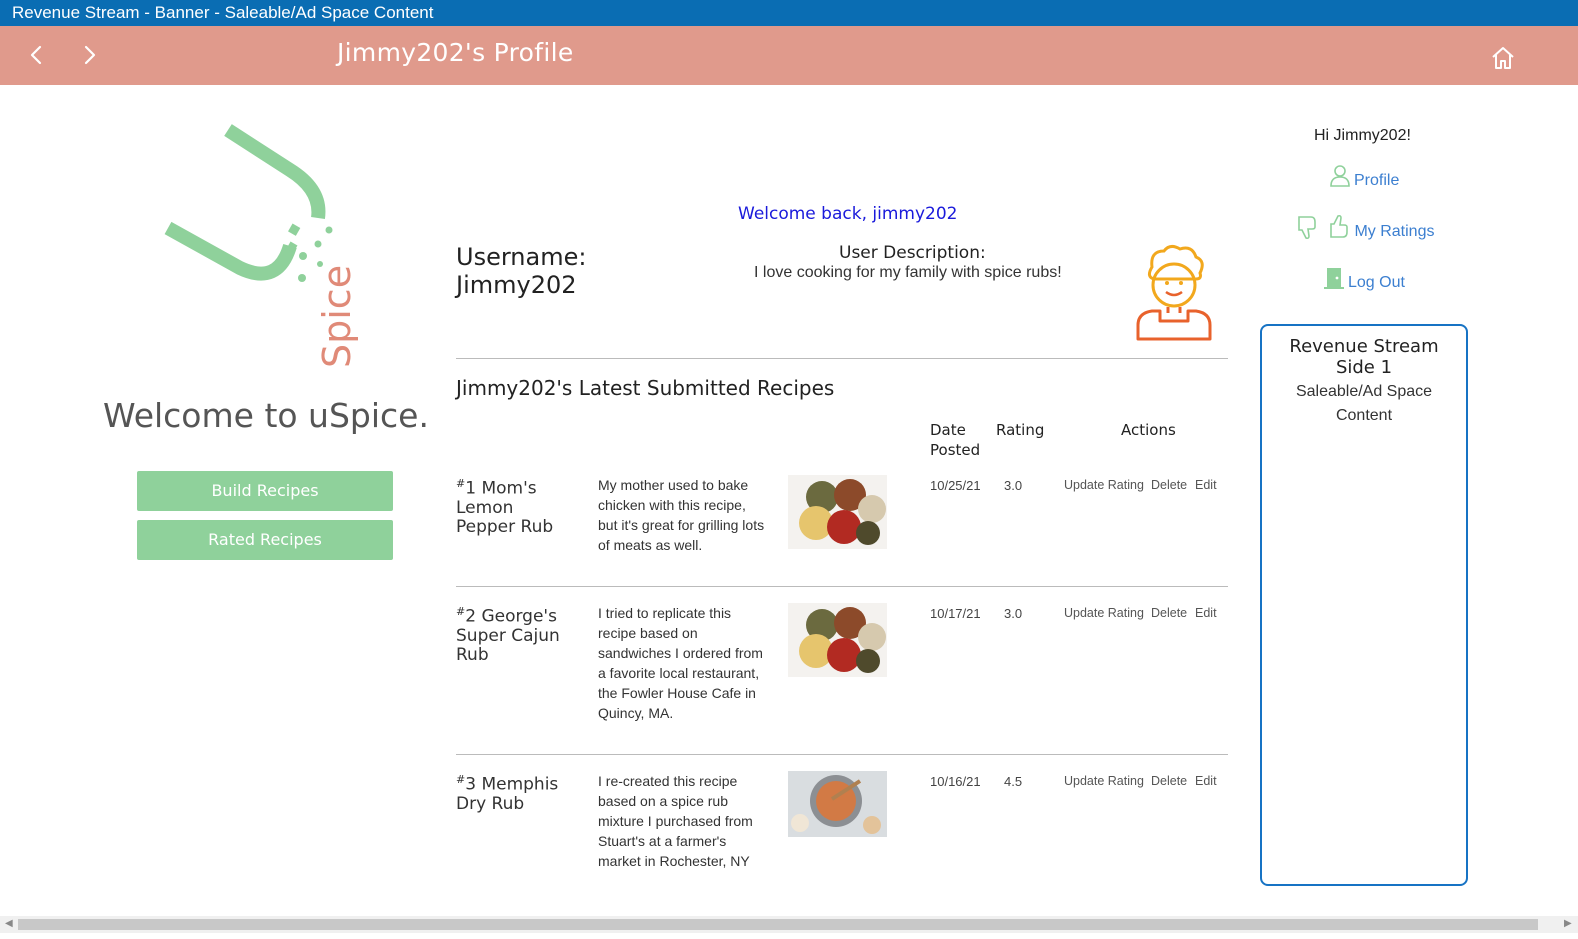  I want to click on uspice-logo: Spice, so click(265, 248).